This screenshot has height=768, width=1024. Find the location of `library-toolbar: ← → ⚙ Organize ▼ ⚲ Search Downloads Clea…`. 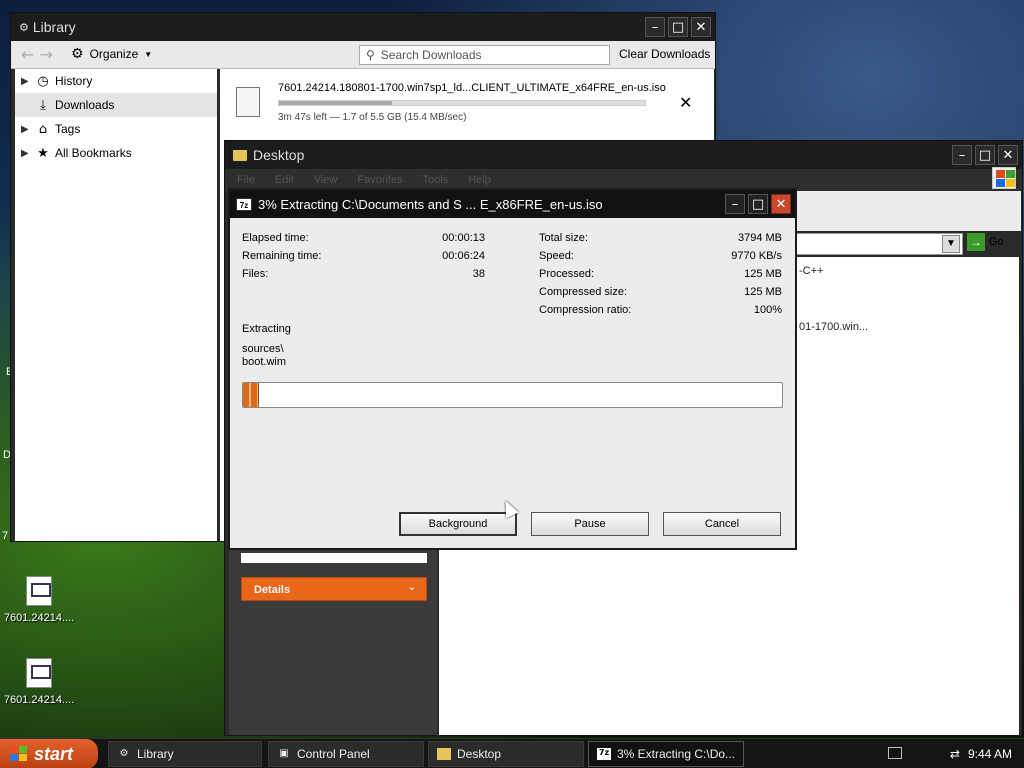

library-toolbar: ← → ⚙ Organize ▼ ⚲ Search Downloads Clea… is located at coordinates (363, 55).